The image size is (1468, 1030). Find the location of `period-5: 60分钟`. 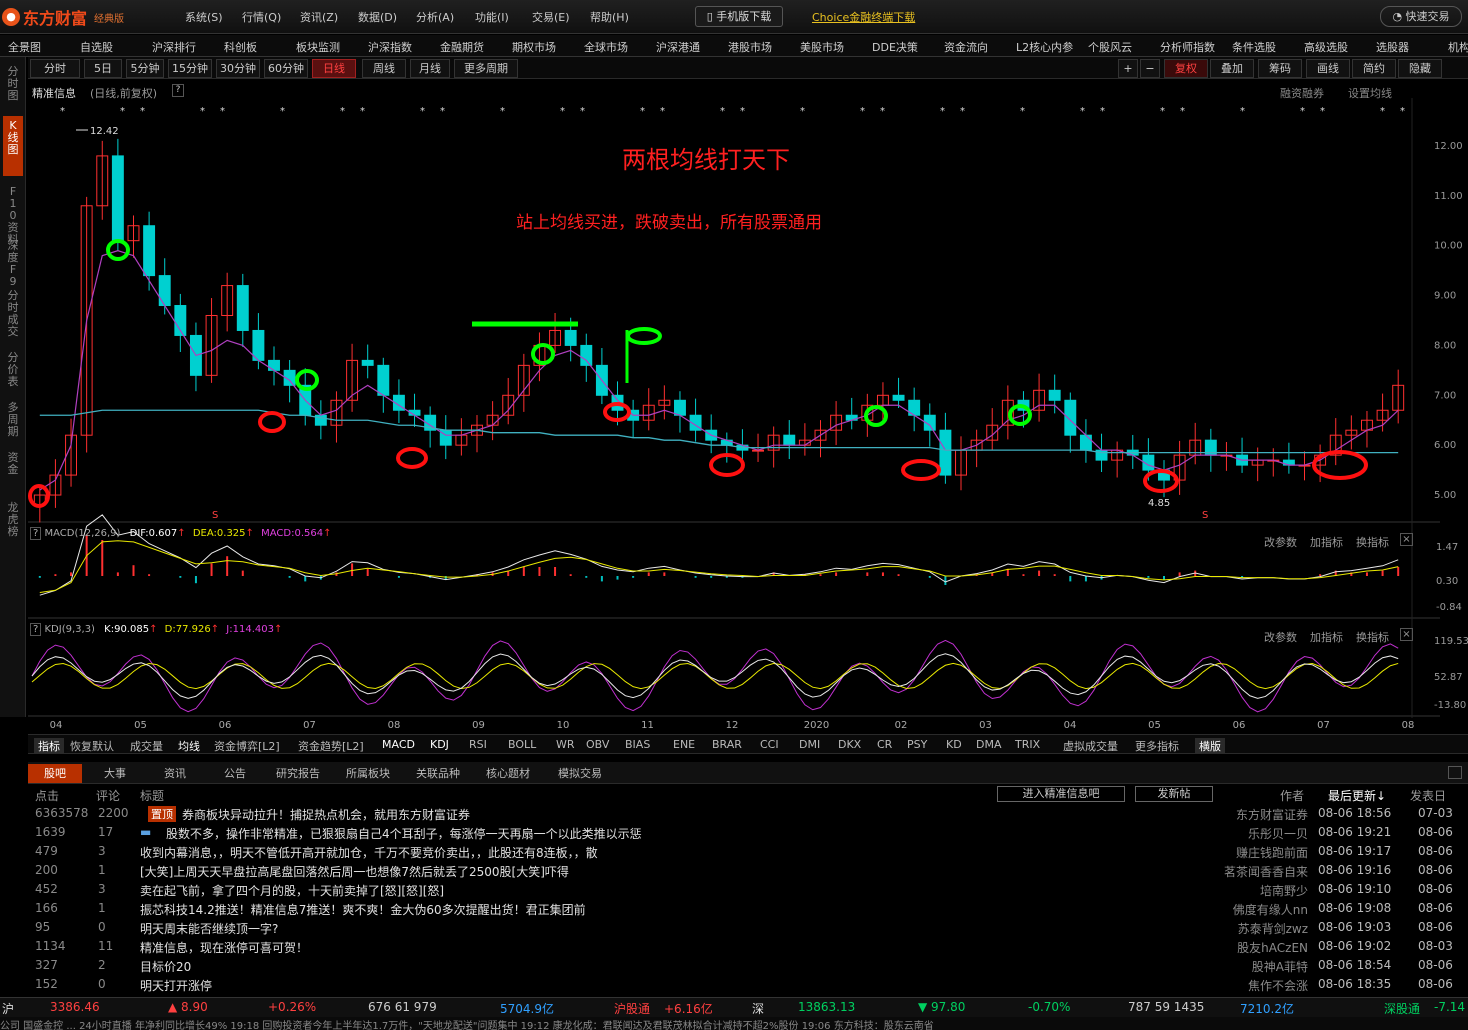

period-5: 60分钟 is located at coordinates (286, 68).